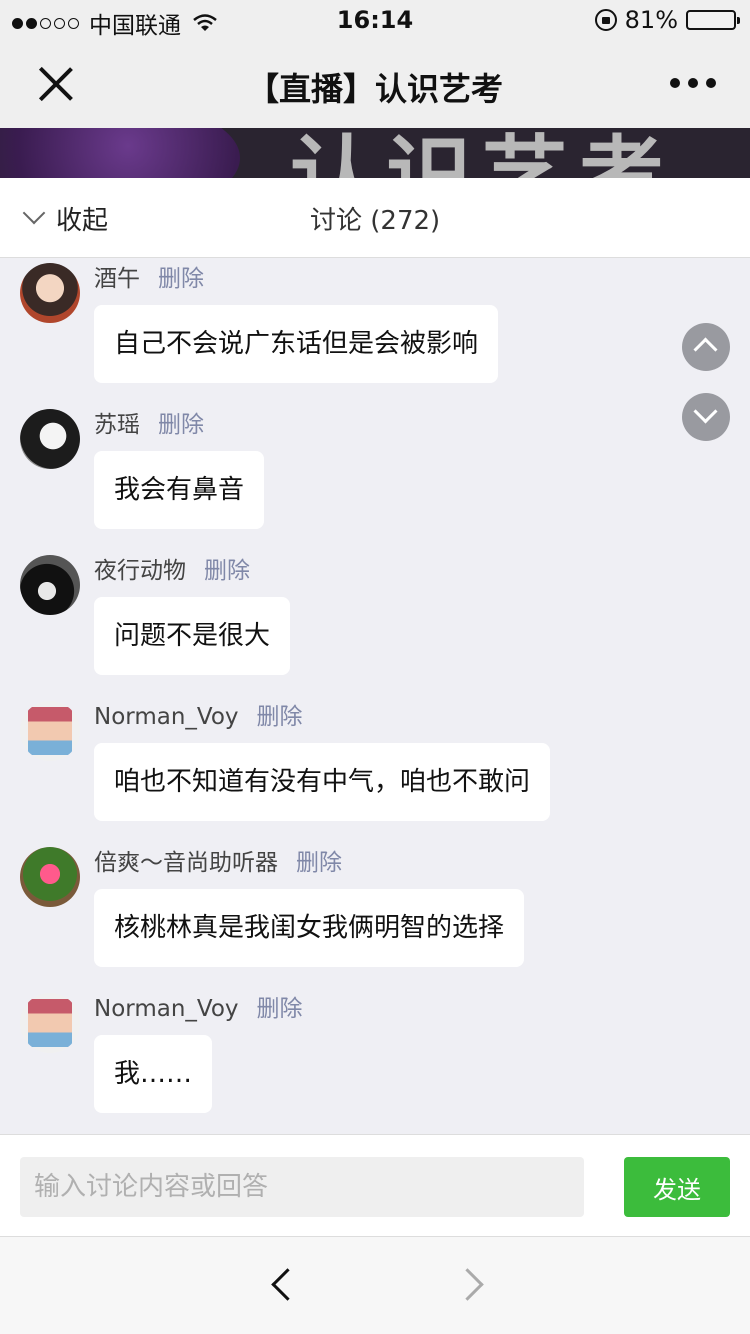 Image resolution: width=750 pixels, height=1334 pixels. Describe the element at coordinates (296, 344) in the screenshot. I see `message-bubble: 自己不会说广东话但是会被影响` at that location.